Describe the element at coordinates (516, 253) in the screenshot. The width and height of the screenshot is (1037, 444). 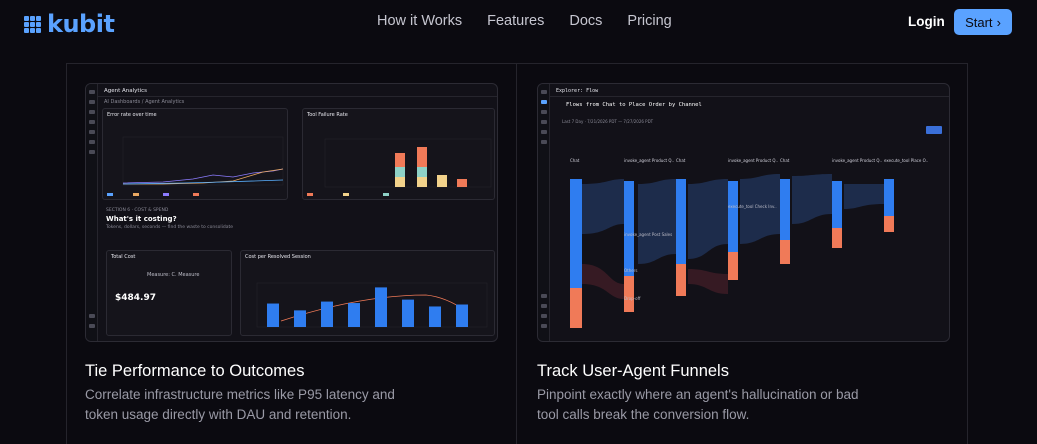
I see `section-divider` at that location.